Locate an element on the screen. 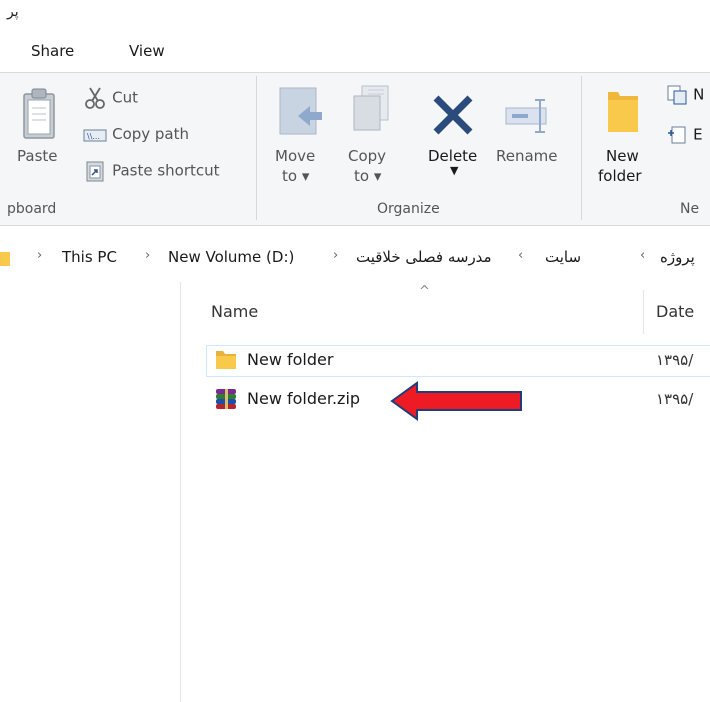 This screenshot has height=702, width=710. new-folder-label-1: New is located at coordinates (622, 156).